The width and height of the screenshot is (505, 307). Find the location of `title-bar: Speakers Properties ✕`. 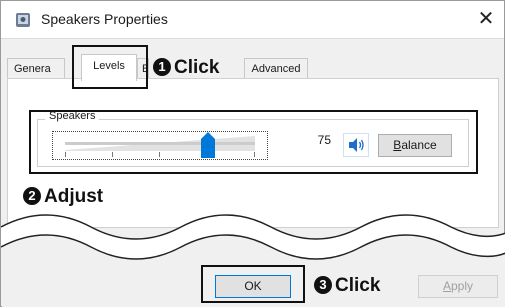

title-bar: Speakers Properties ✕ is located at coordinates (252, 20).